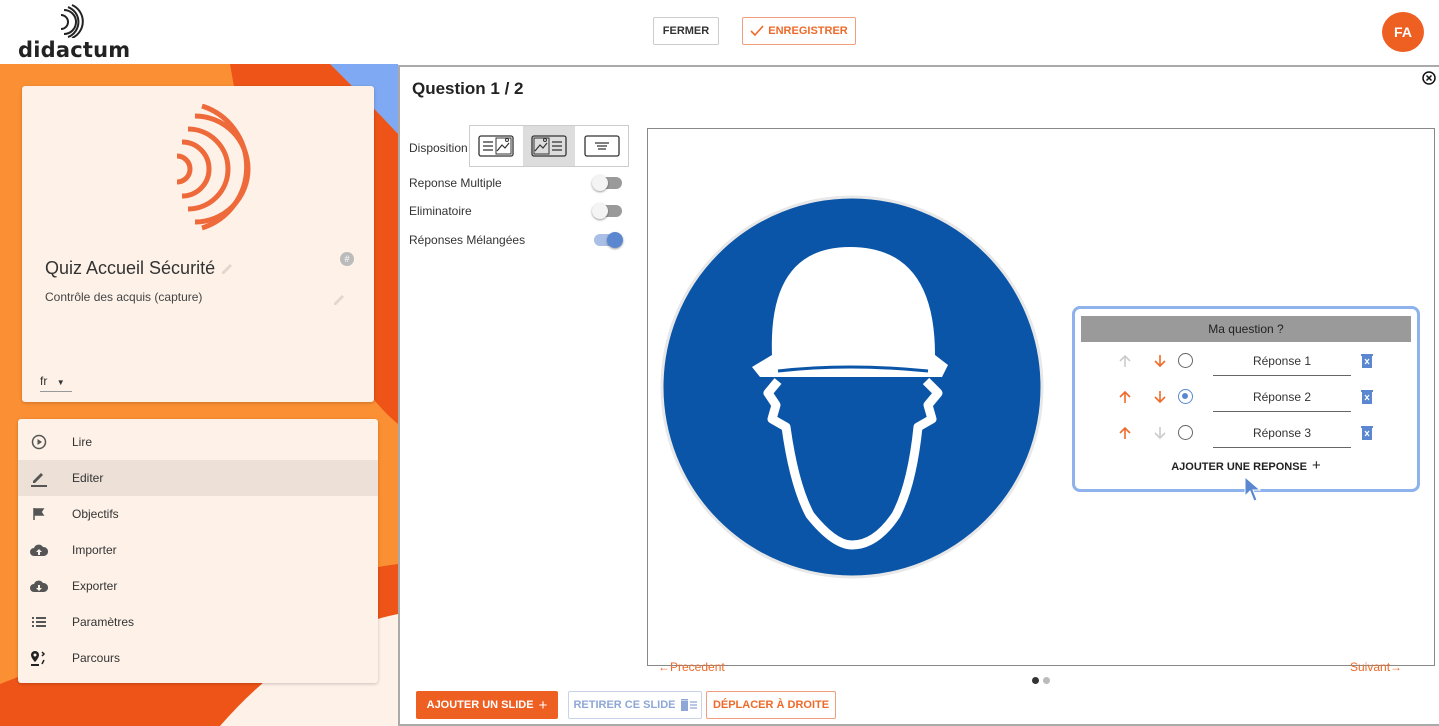 The width and height of the screenshot is (1439, 726). What do you see at coordinates (1370, 667) in the screenshot?
I see `next-label: Suivant` at bounding box center [1370, 667].